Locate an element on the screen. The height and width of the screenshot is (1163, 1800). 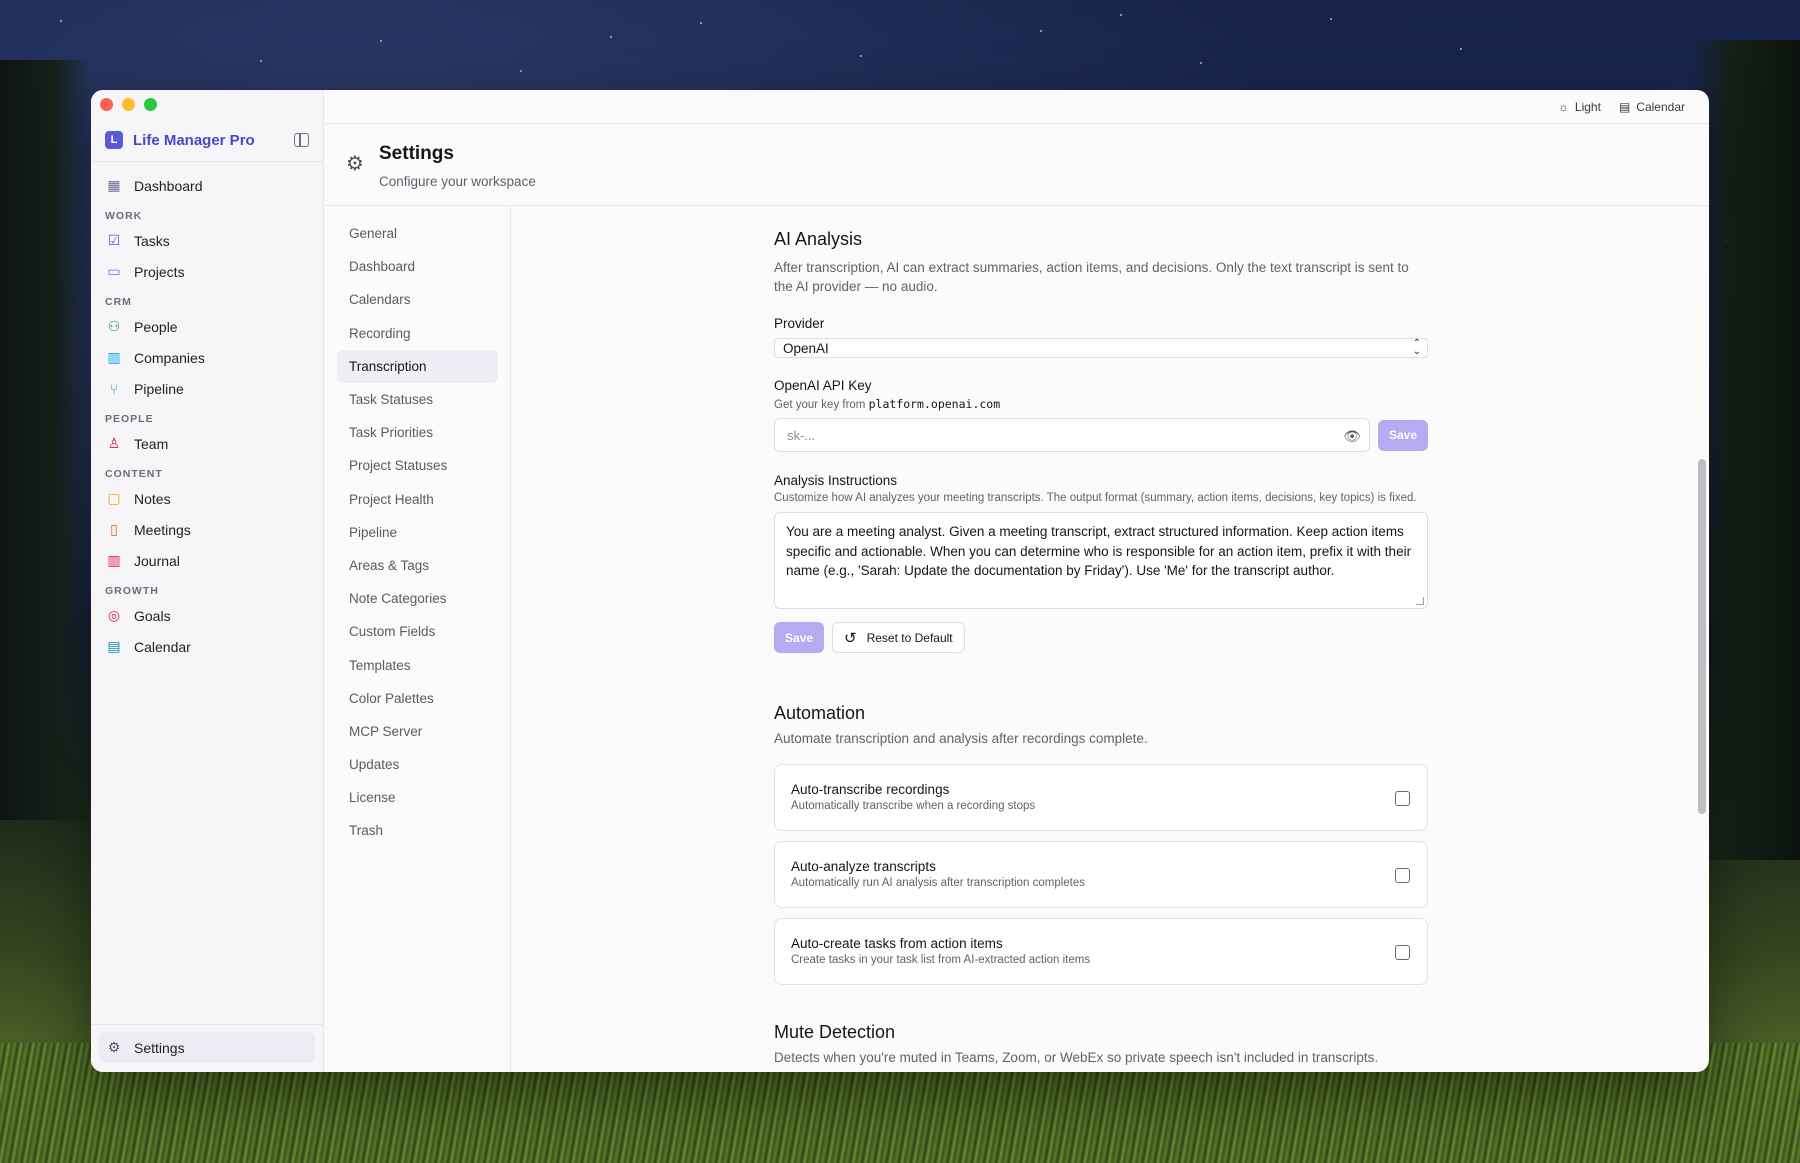
building-icon: ▥ is located at coordinates (114, 357).